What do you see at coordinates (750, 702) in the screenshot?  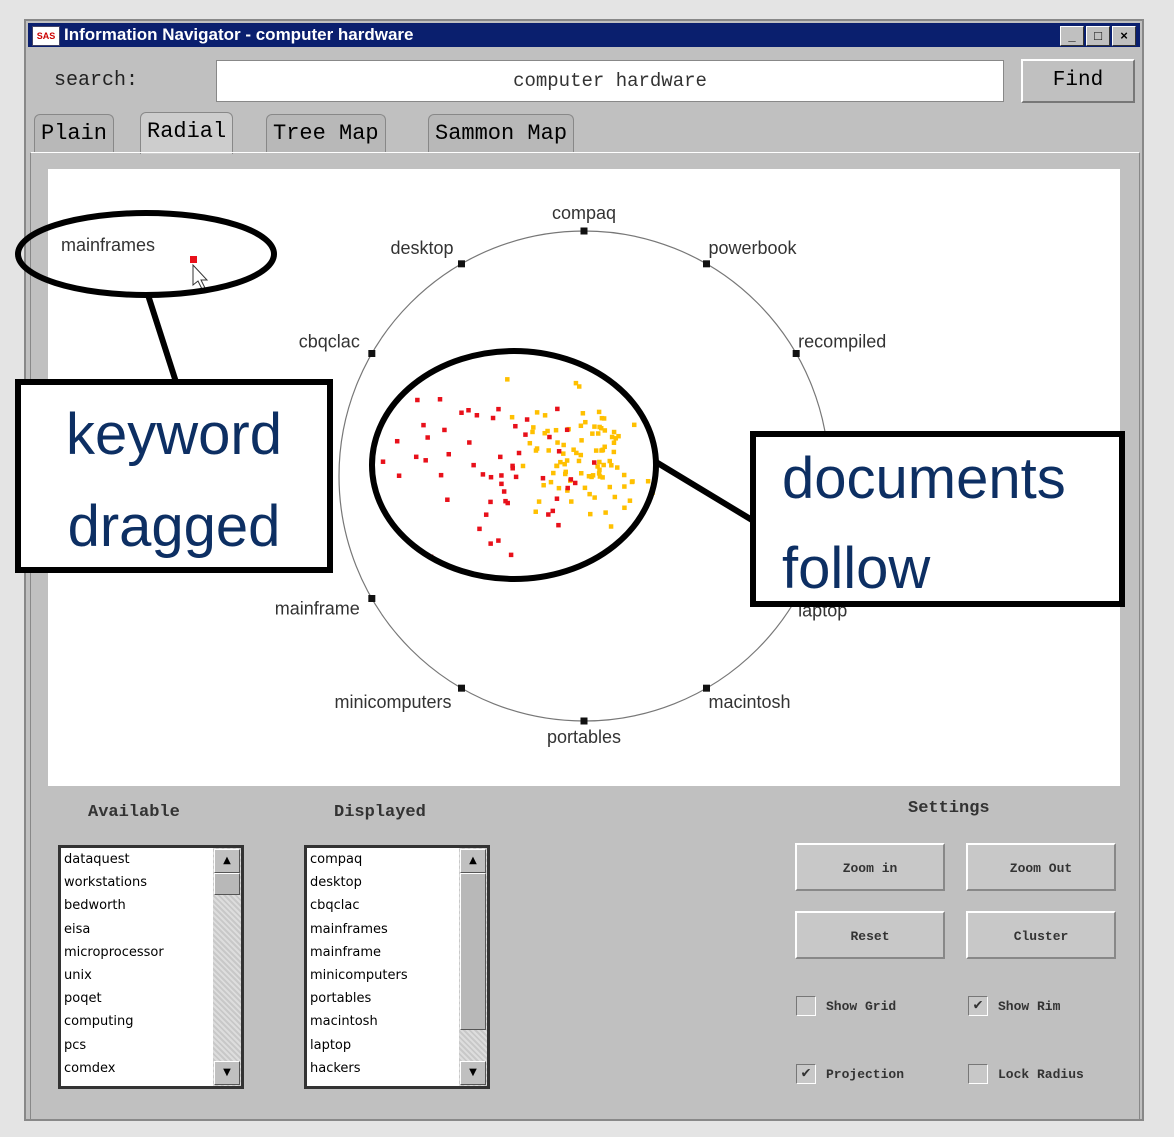 I see `keyword-label: macintosh` at bounding box center [750, 702].